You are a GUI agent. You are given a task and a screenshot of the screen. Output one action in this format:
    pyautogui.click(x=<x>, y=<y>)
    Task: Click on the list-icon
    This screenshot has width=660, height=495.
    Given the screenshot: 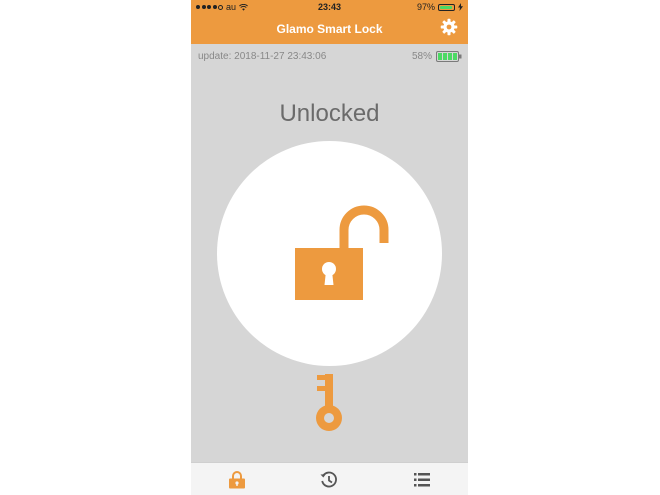 What is the action you would take?
    pyautogui.click(x=421, y=479)
    